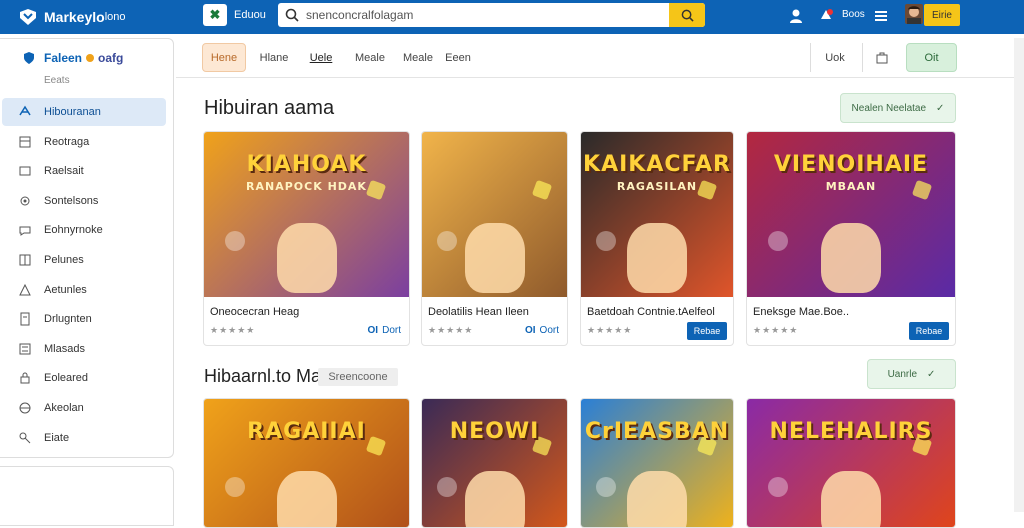 The width and height of the screenshot is (1024, 528). What do you see at coordinates (826, 16) in the screenshot?
I see `notification-icon` at bounding box center [826, 16].